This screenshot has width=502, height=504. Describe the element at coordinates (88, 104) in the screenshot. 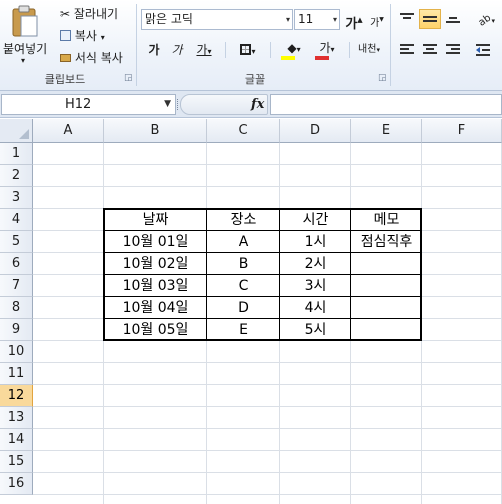

I see `name-box: H12 ▼` at that location.